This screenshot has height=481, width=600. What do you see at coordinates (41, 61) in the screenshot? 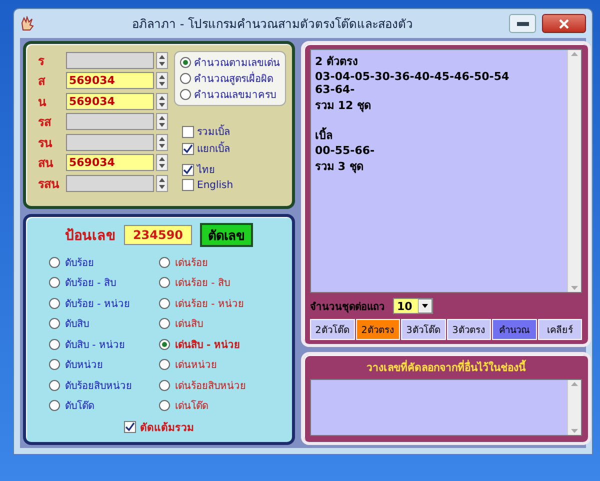
I see `field-label: ร` at bounding box center [41, 61].